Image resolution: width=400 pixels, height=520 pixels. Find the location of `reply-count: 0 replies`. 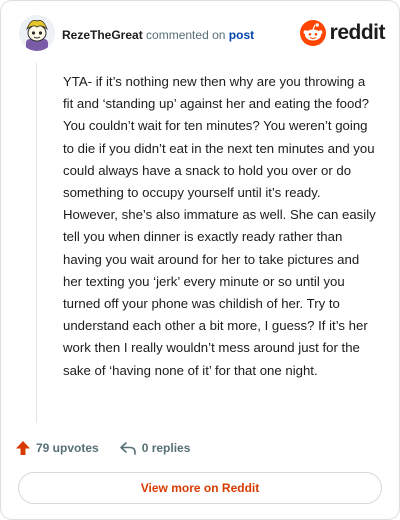

reply-count: 0 replies is located at coordinates (166, 448).